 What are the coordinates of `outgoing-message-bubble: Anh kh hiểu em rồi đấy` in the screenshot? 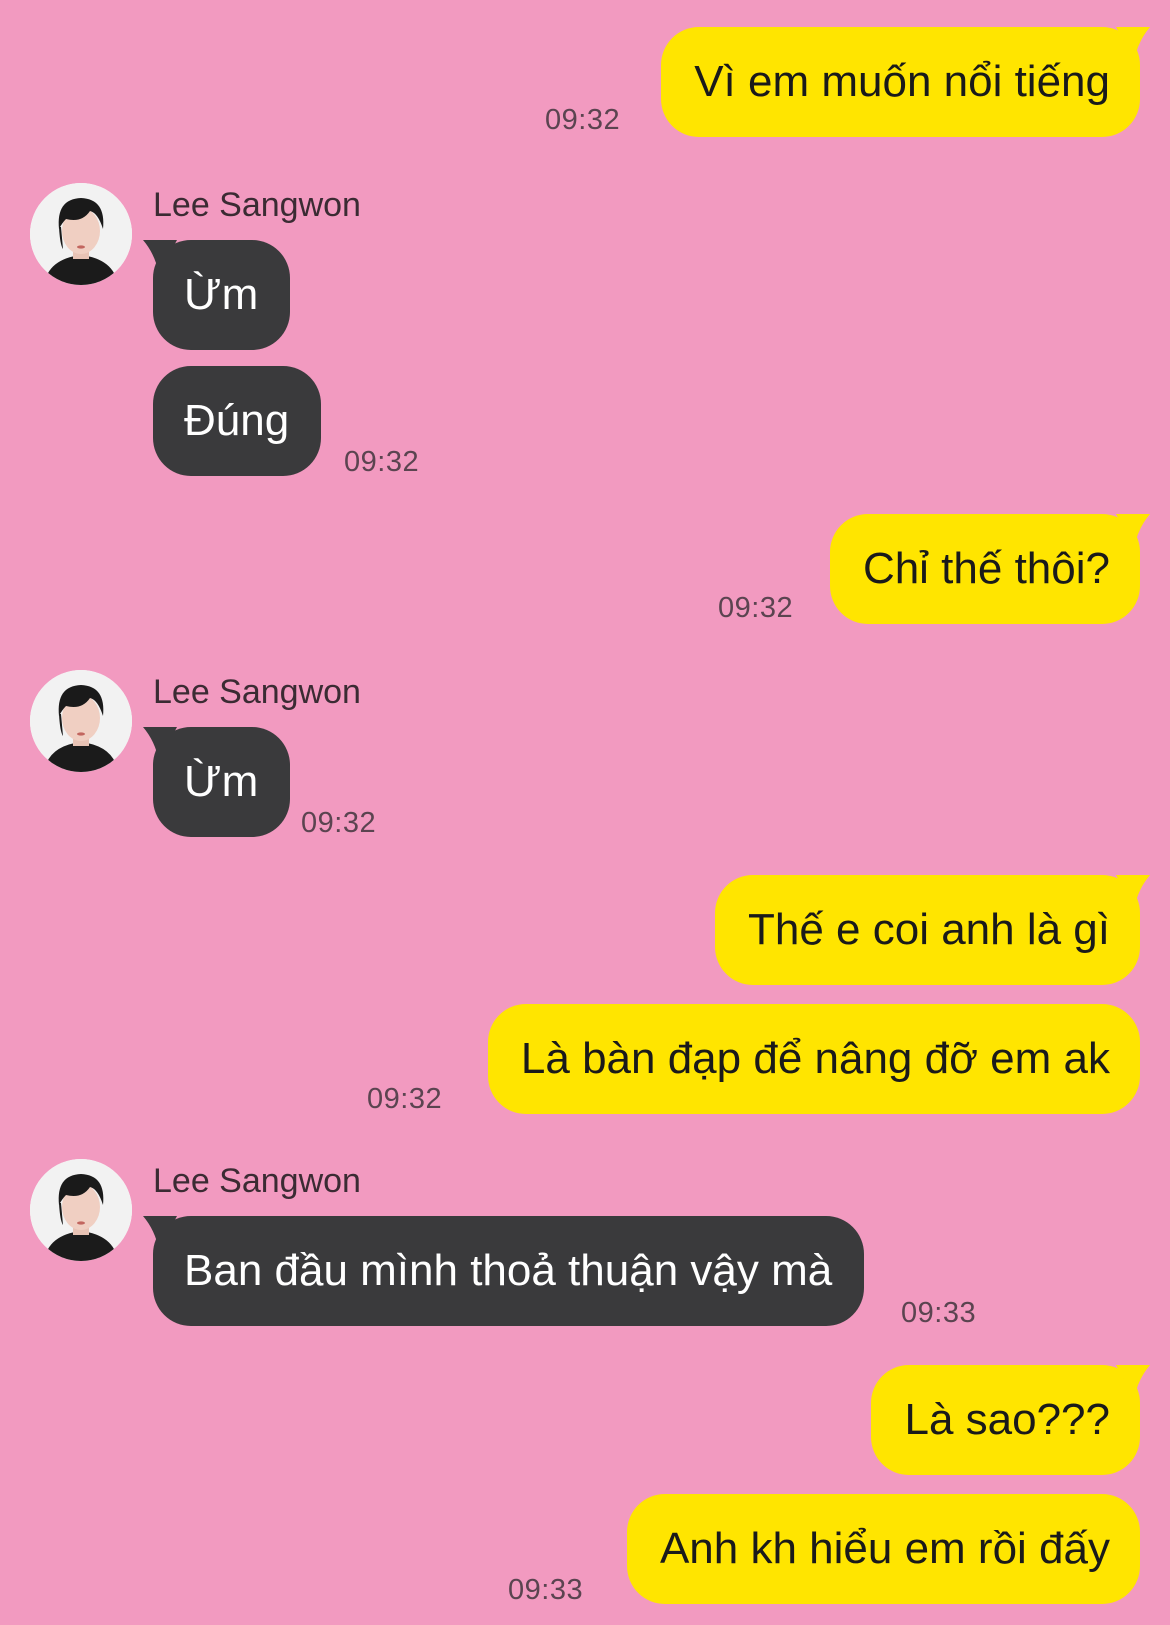 It's located at (883, 1549).